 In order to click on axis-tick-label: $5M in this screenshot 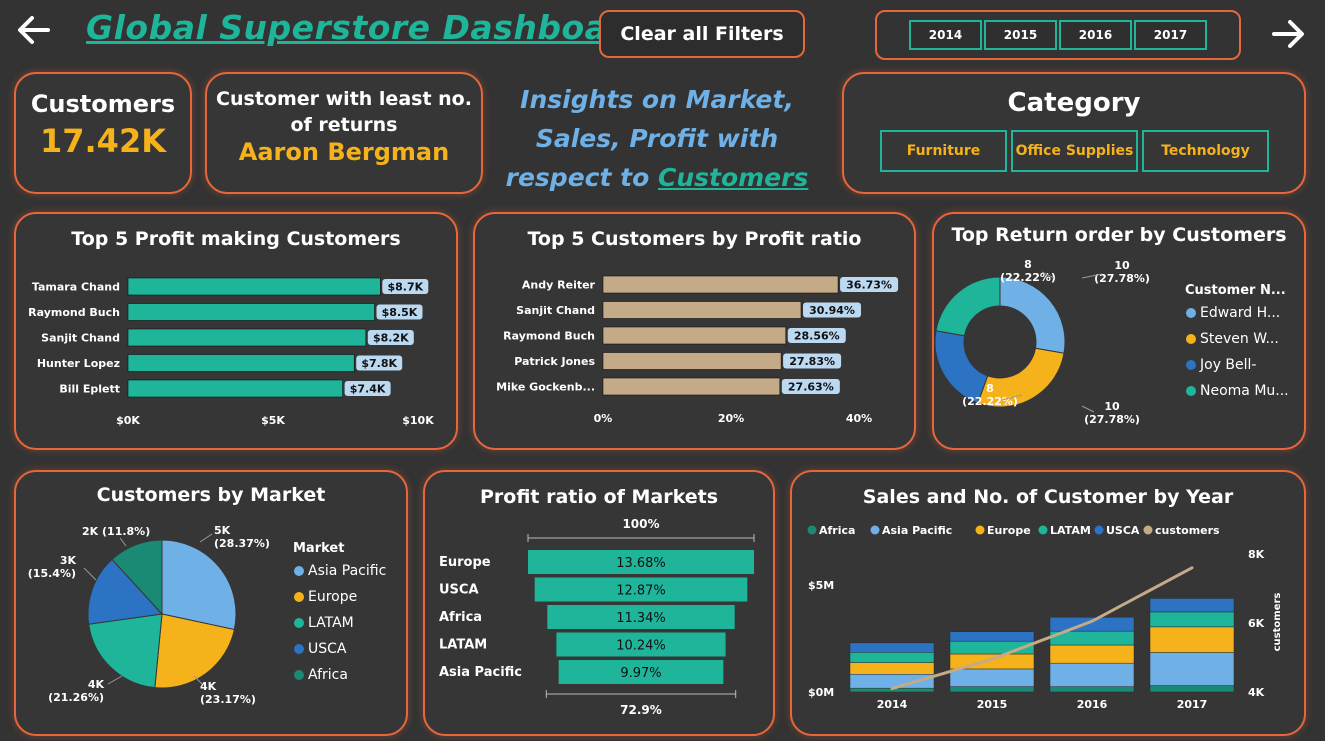, I will do `click(821, 585)`.